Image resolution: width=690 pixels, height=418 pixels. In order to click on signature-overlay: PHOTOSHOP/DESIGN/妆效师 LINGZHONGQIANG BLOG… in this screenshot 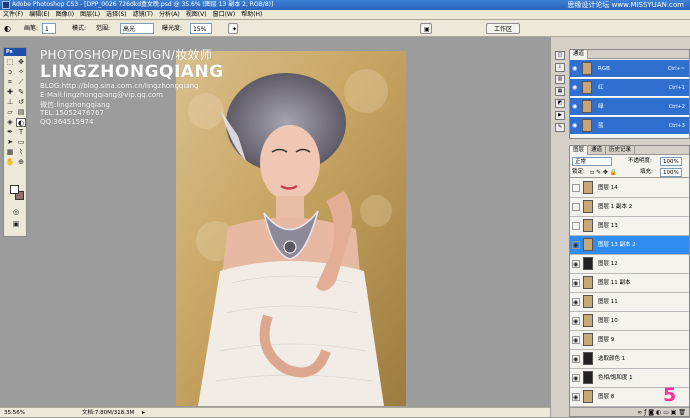, I will do `click(170, 90)`.